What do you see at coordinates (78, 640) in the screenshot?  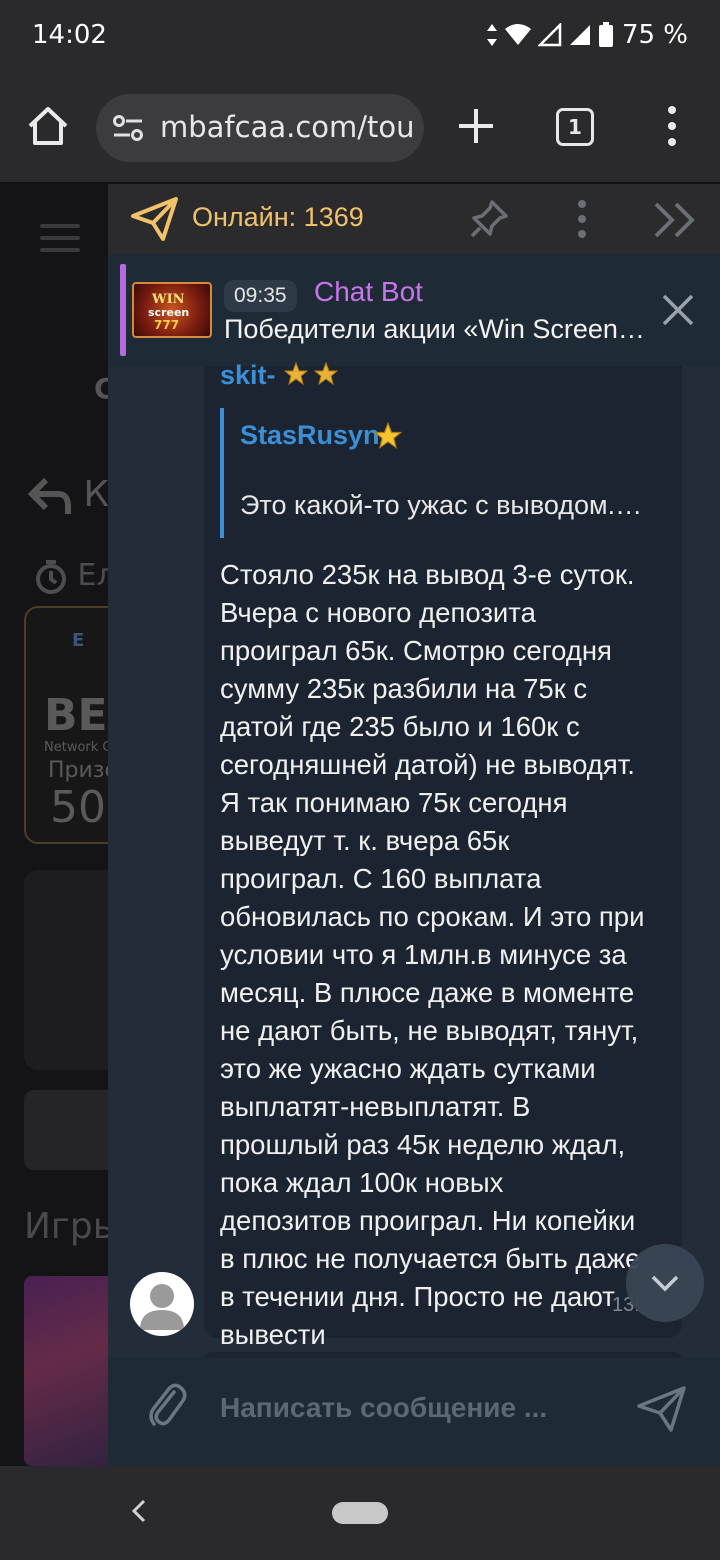 I see `bg-card-brand: E` at bounding box center [78, 640].